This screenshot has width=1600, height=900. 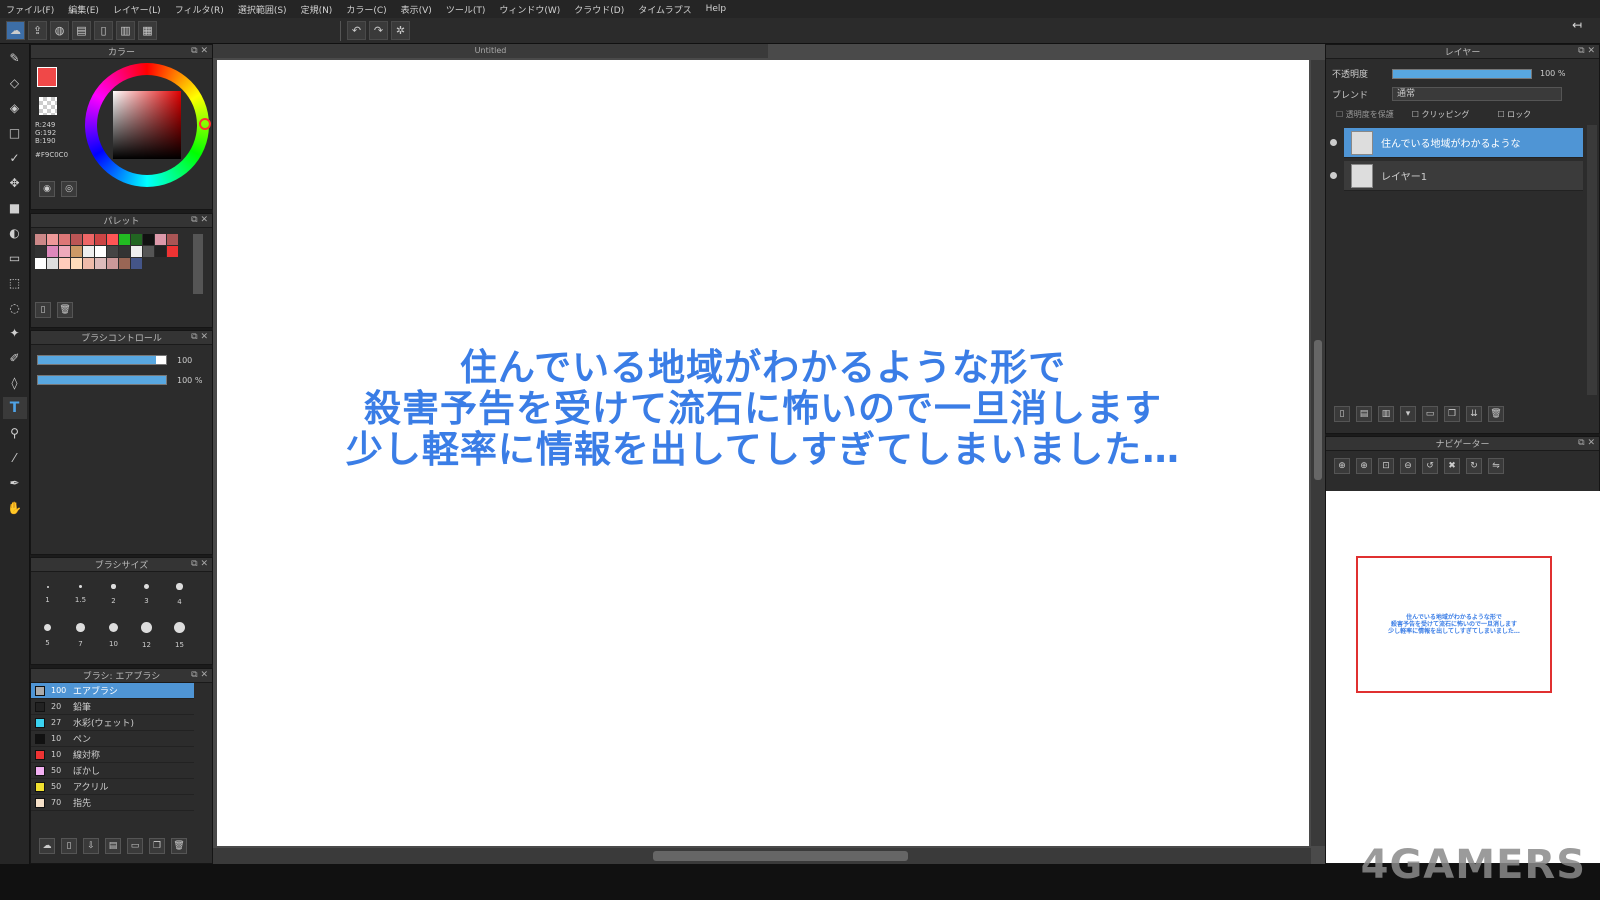 What do you see at coordinates (400, 30) in the screenshot?
I see `settings-icon: ✲` at bounding box center [400, 30].